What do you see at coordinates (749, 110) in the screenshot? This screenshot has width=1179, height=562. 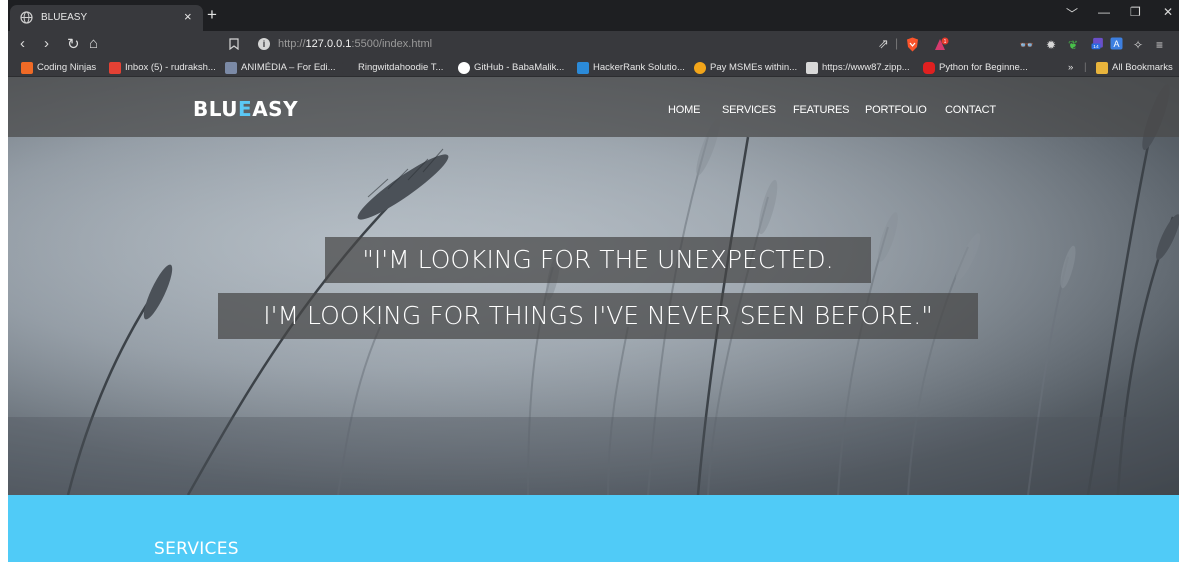 I see `nav-services: SERVICES` at bounding box center [749, 110].